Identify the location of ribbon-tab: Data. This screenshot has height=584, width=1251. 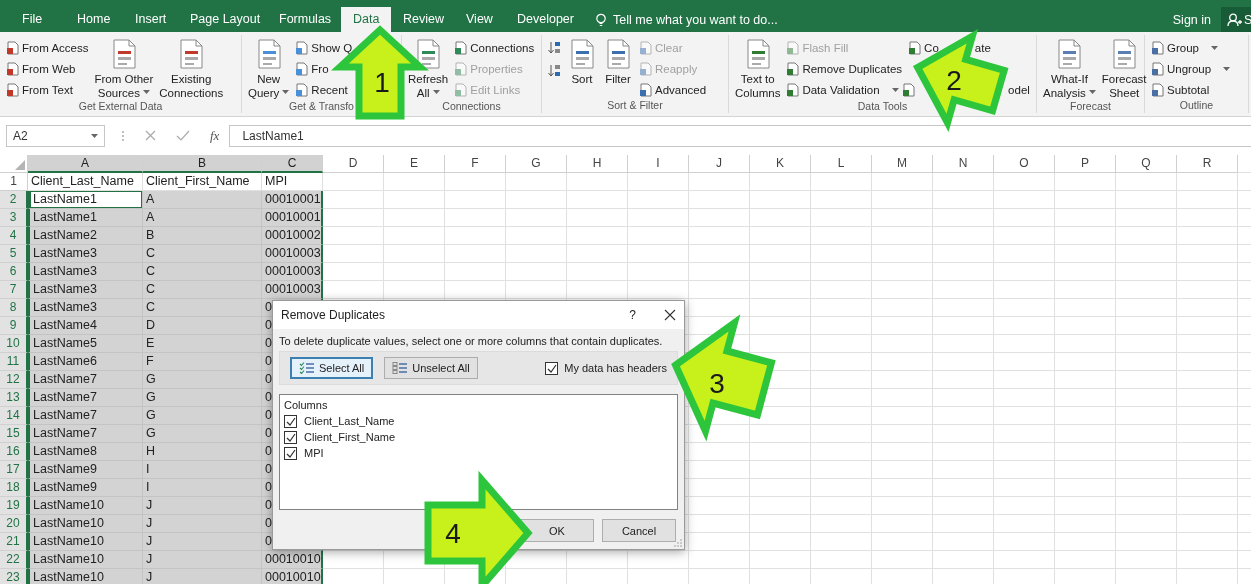
(366, 19).